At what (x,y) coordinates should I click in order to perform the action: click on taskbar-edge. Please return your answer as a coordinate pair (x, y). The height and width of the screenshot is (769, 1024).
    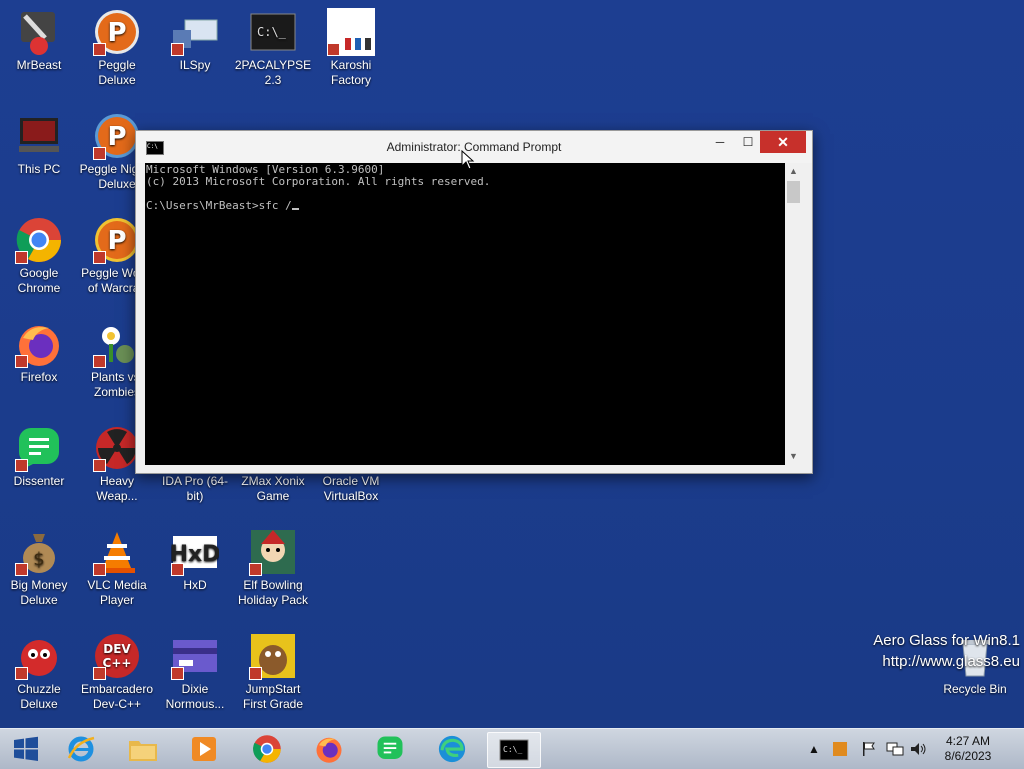
    Looking at the image, I should click on (452, 749).